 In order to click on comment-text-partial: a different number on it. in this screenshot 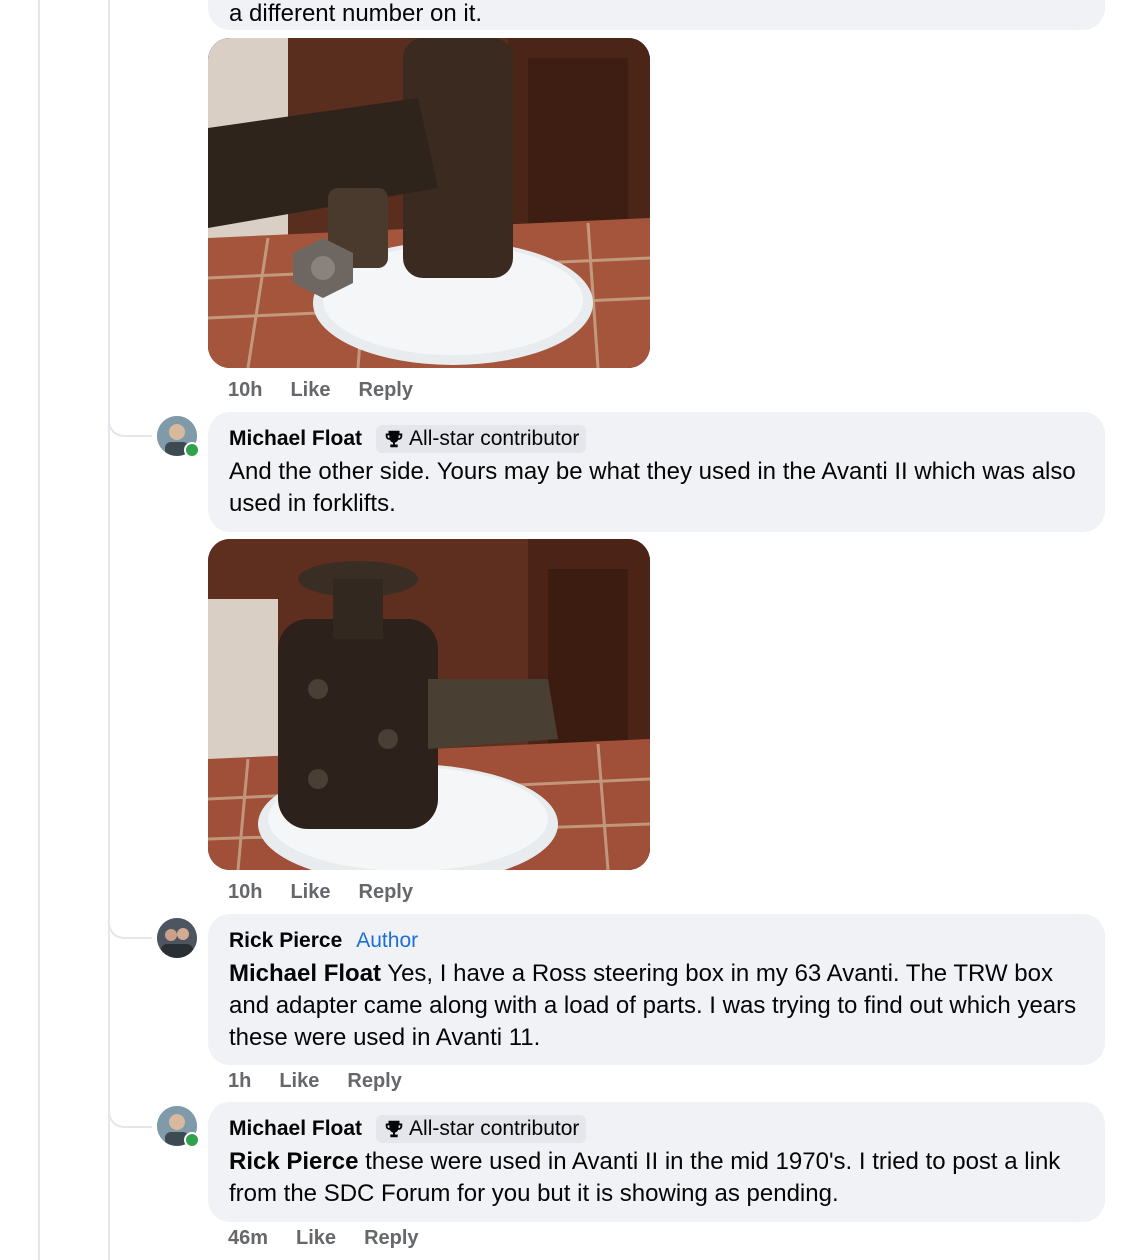, I will do `click(356, 13)`.